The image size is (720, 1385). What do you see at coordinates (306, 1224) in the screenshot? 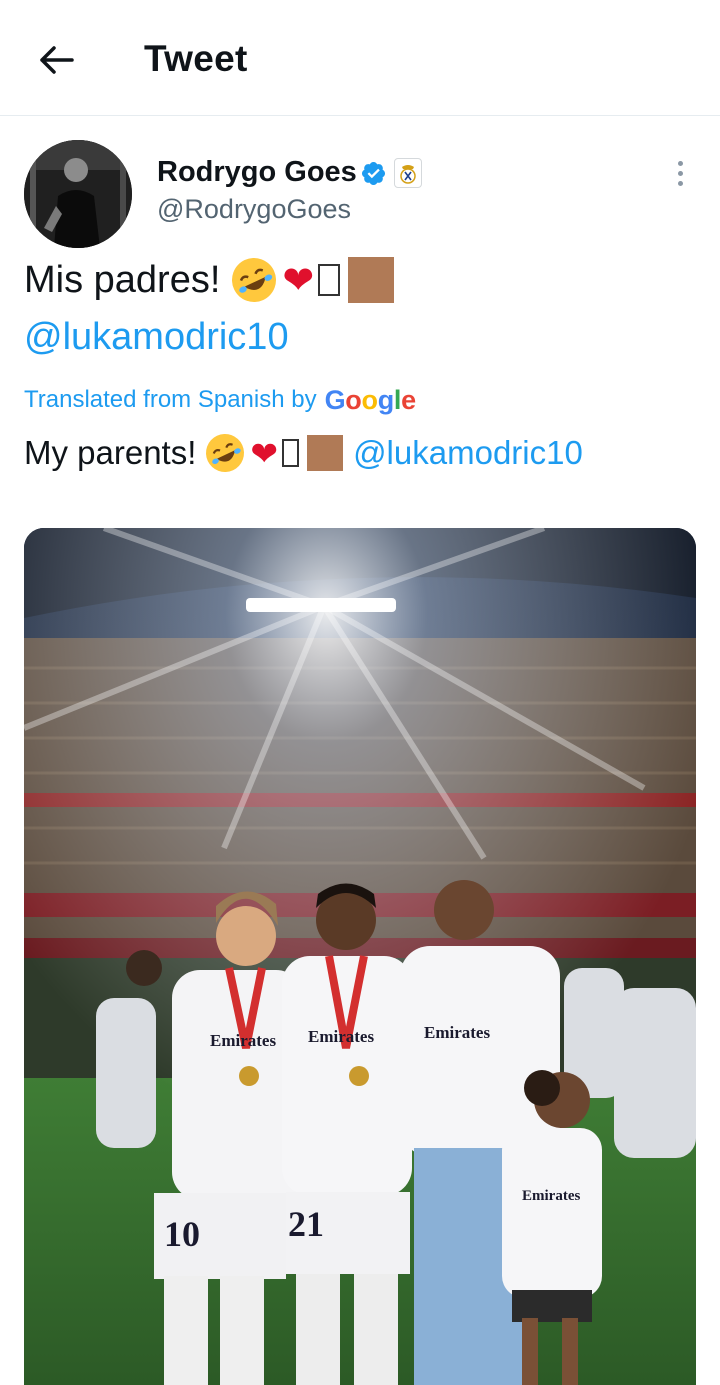
I see `shirt-number: 21` at bounding box center [306, 1224].